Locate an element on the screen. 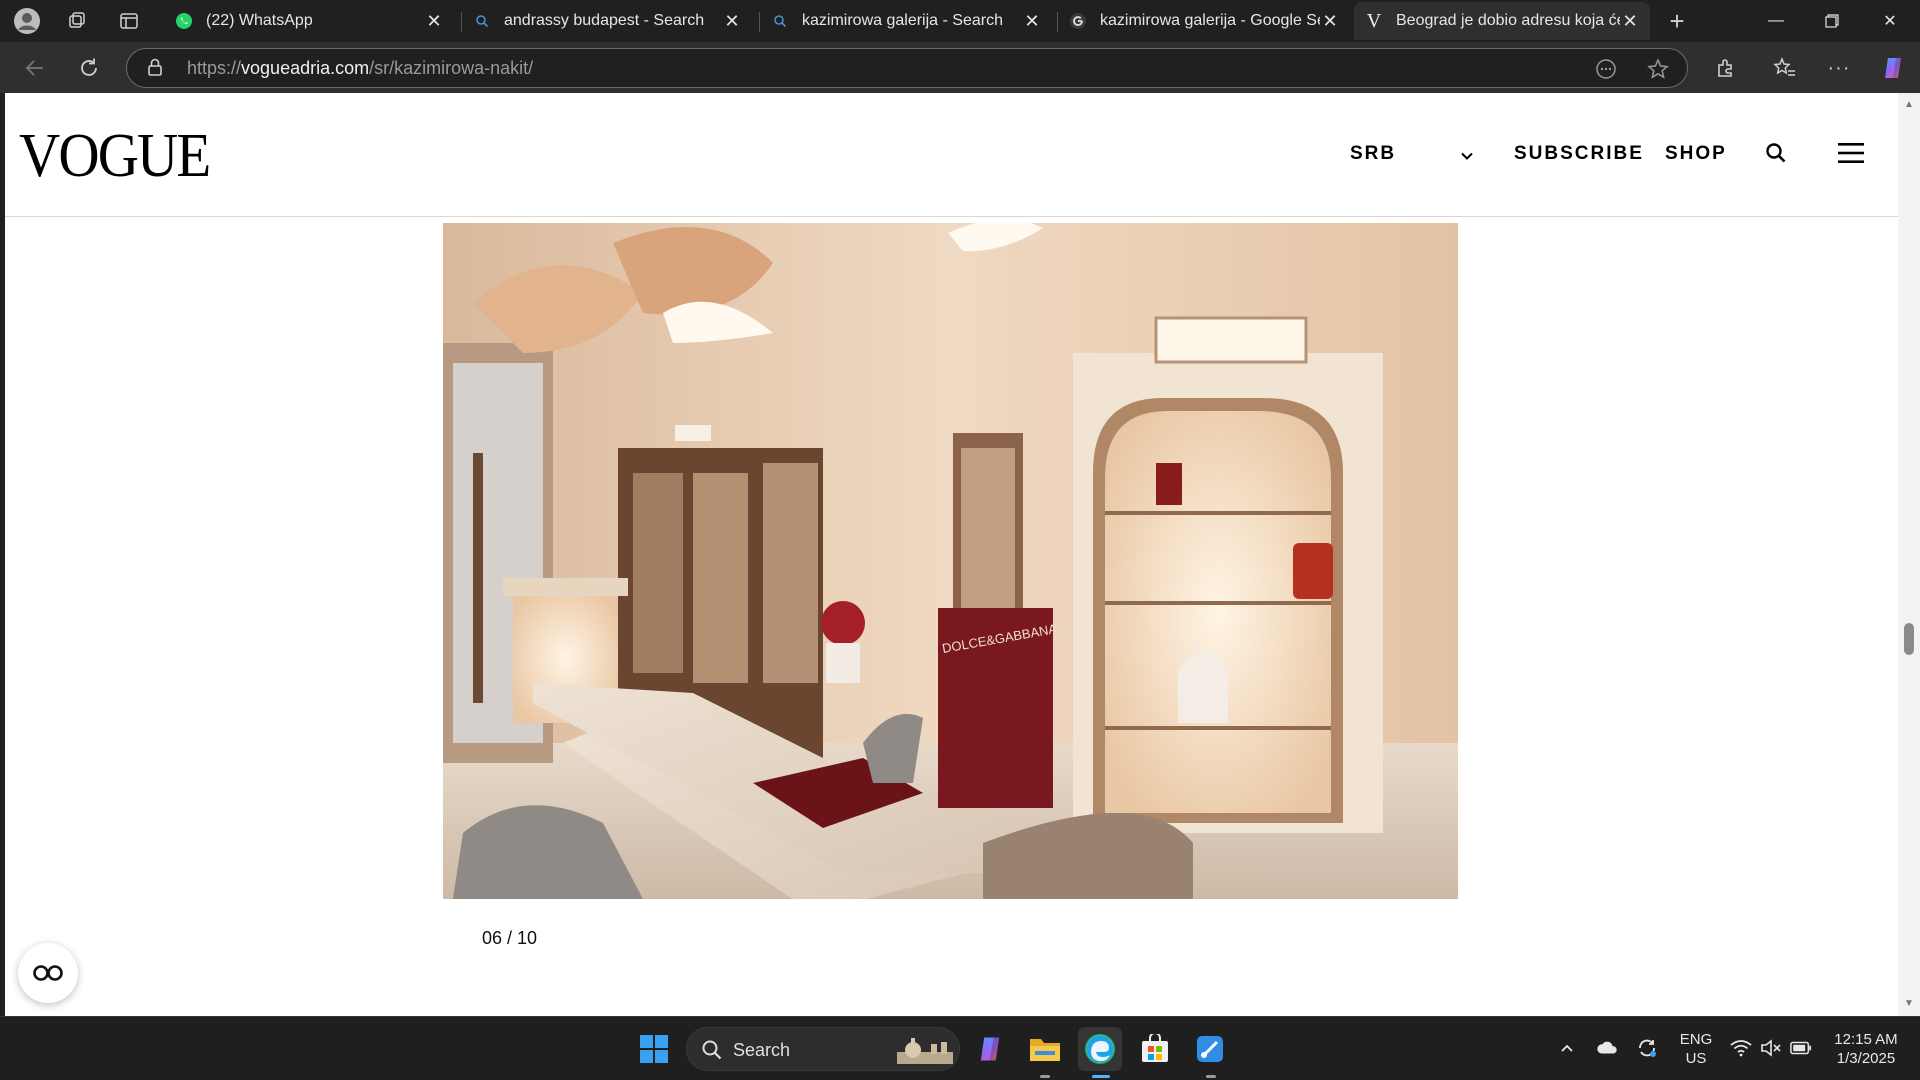 This screenshot has width=1920, height=1080. gallery-counter: 06 / 10 is located at coordinates (510, 938).